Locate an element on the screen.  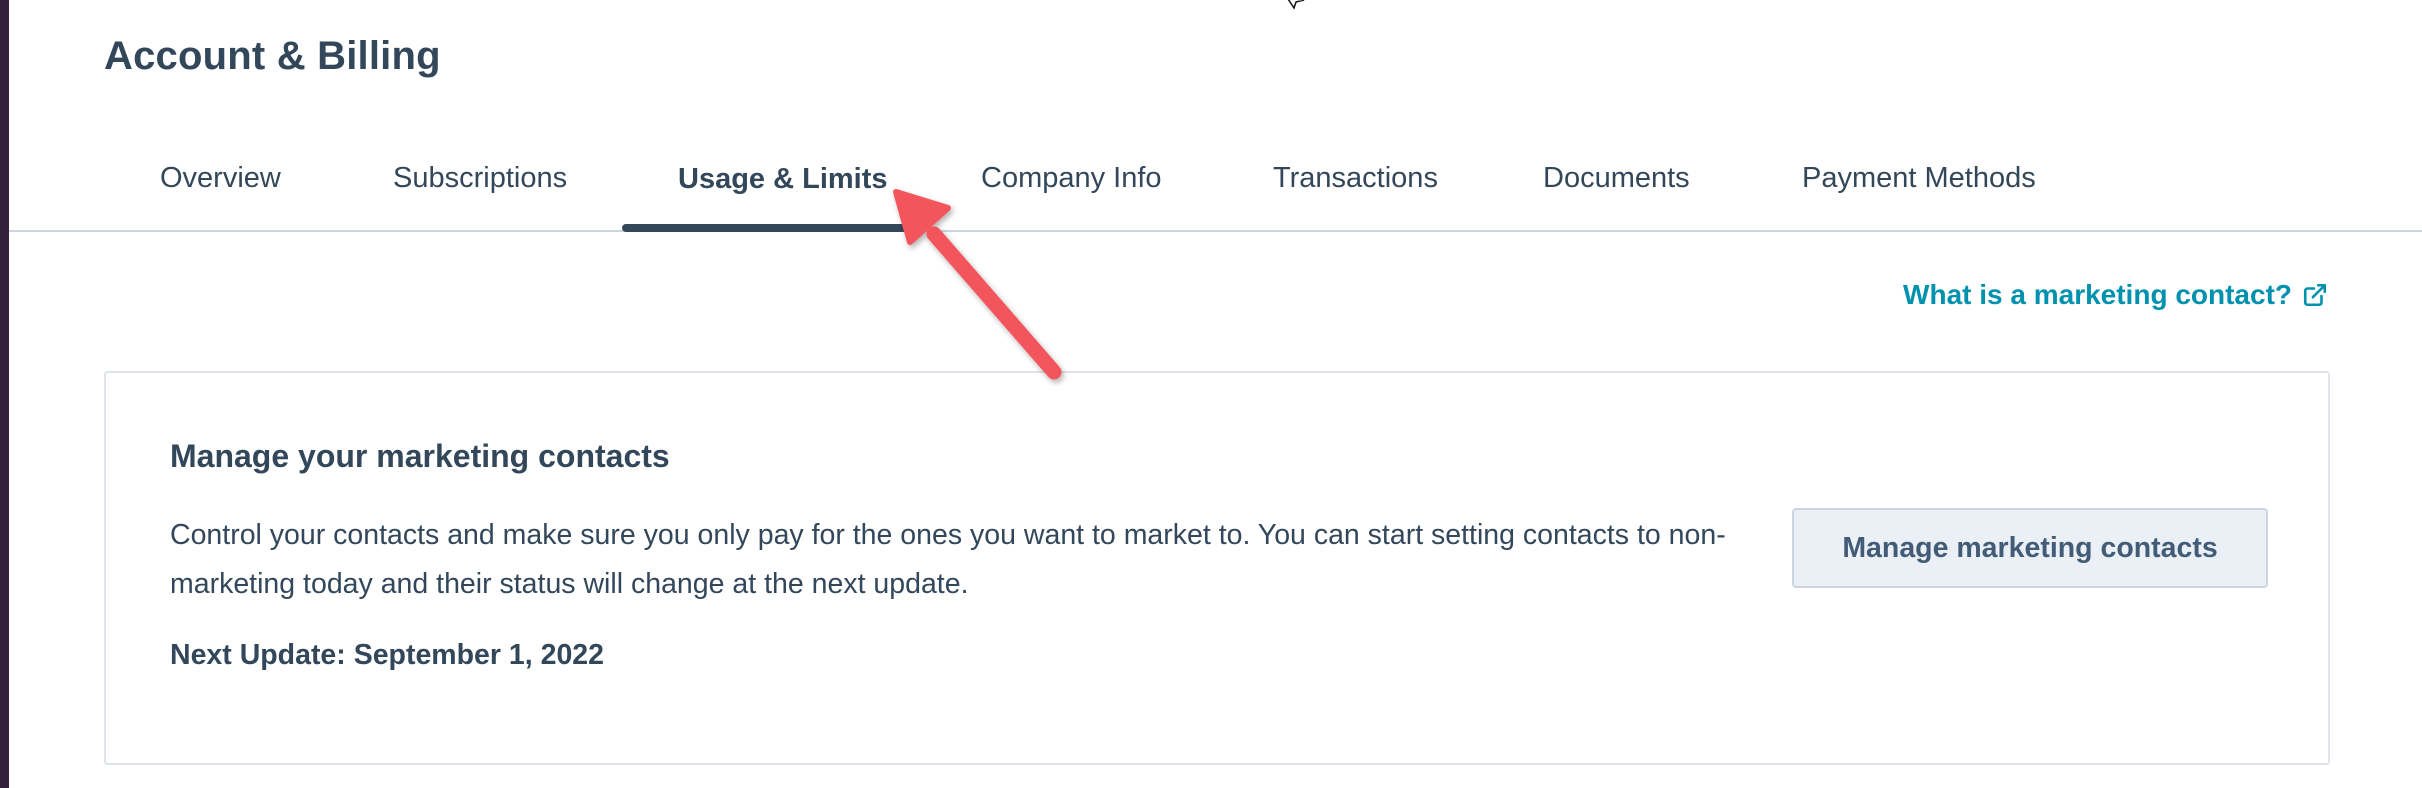
manage-marketing-contacts-button: Manage marketing contacts is located at coordinates (2030, 548).